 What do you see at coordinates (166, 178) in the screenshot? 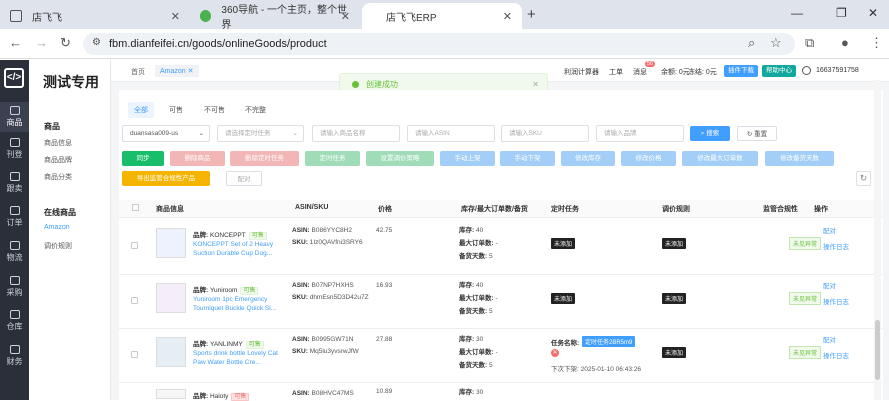
I see `export-compliance-button: 导出监管合规性产品` at bounding box center [166, 178].